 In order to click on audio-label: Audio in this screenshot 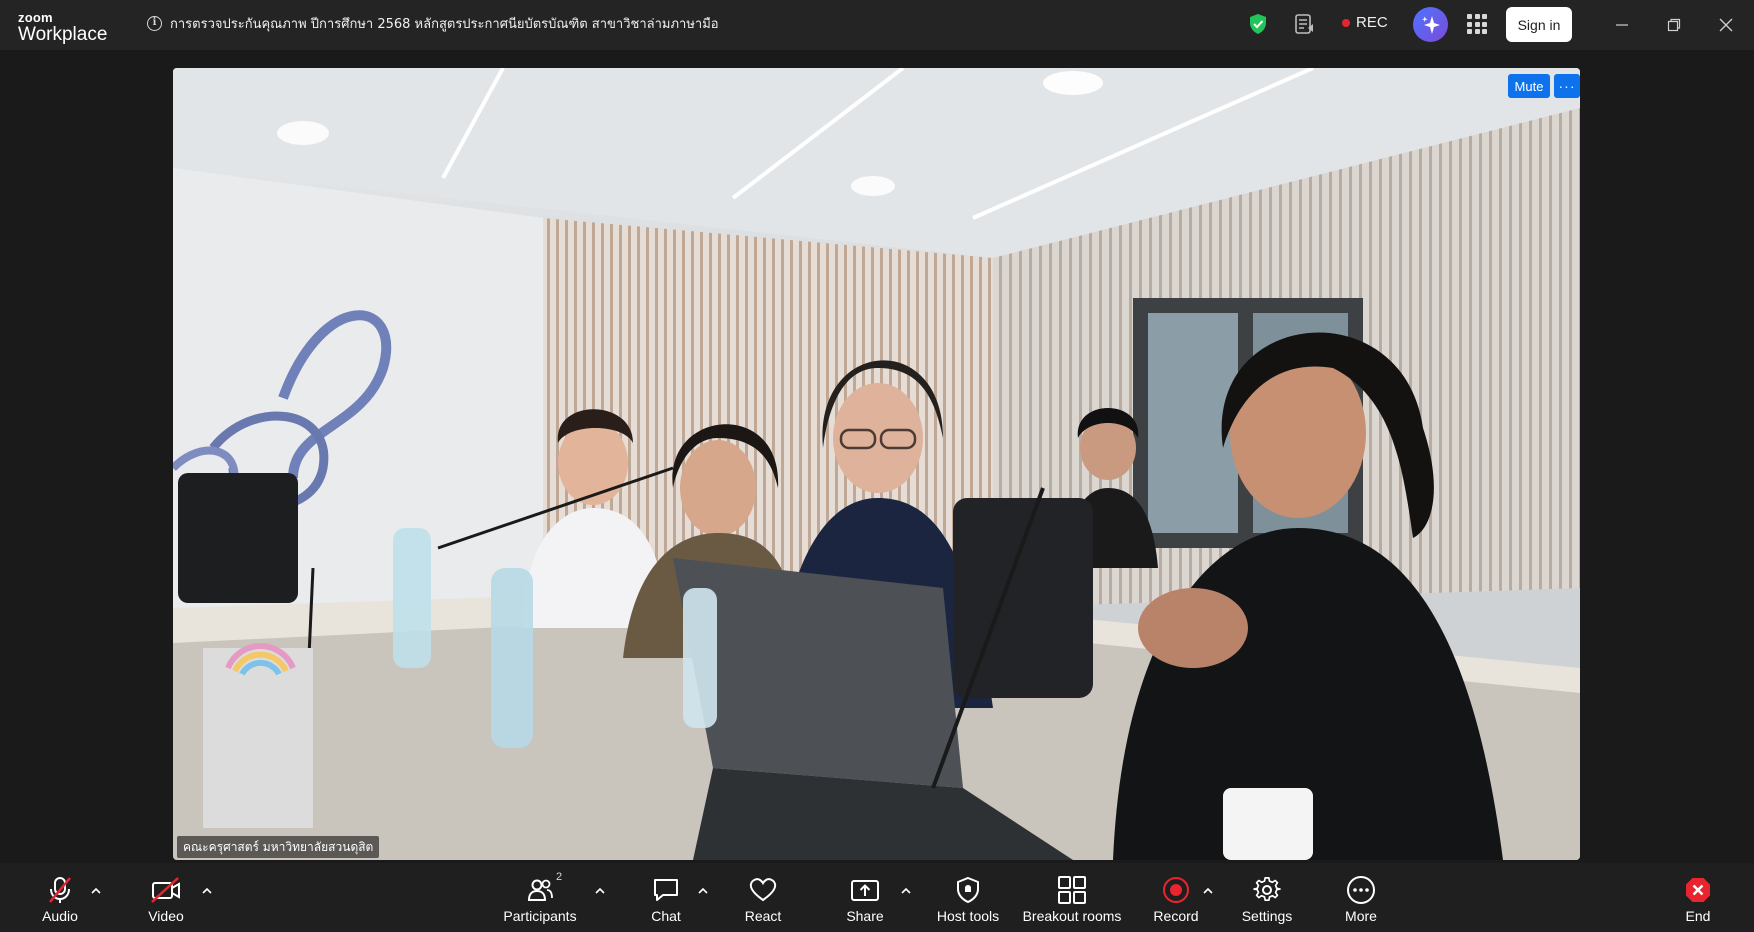, I will do `click(60, 916)`.